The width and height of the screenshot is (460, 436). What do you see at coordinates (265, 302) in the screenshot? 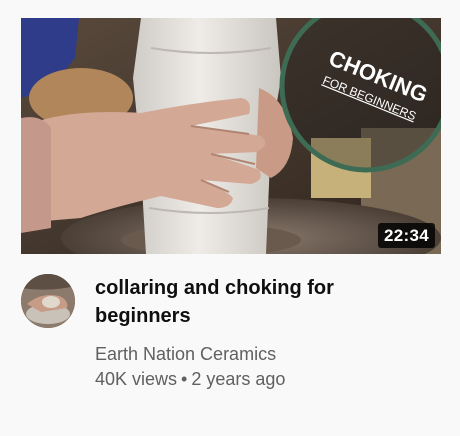
I see `video-title: collaring and choking for beginners` at bounding box center [265, 302].